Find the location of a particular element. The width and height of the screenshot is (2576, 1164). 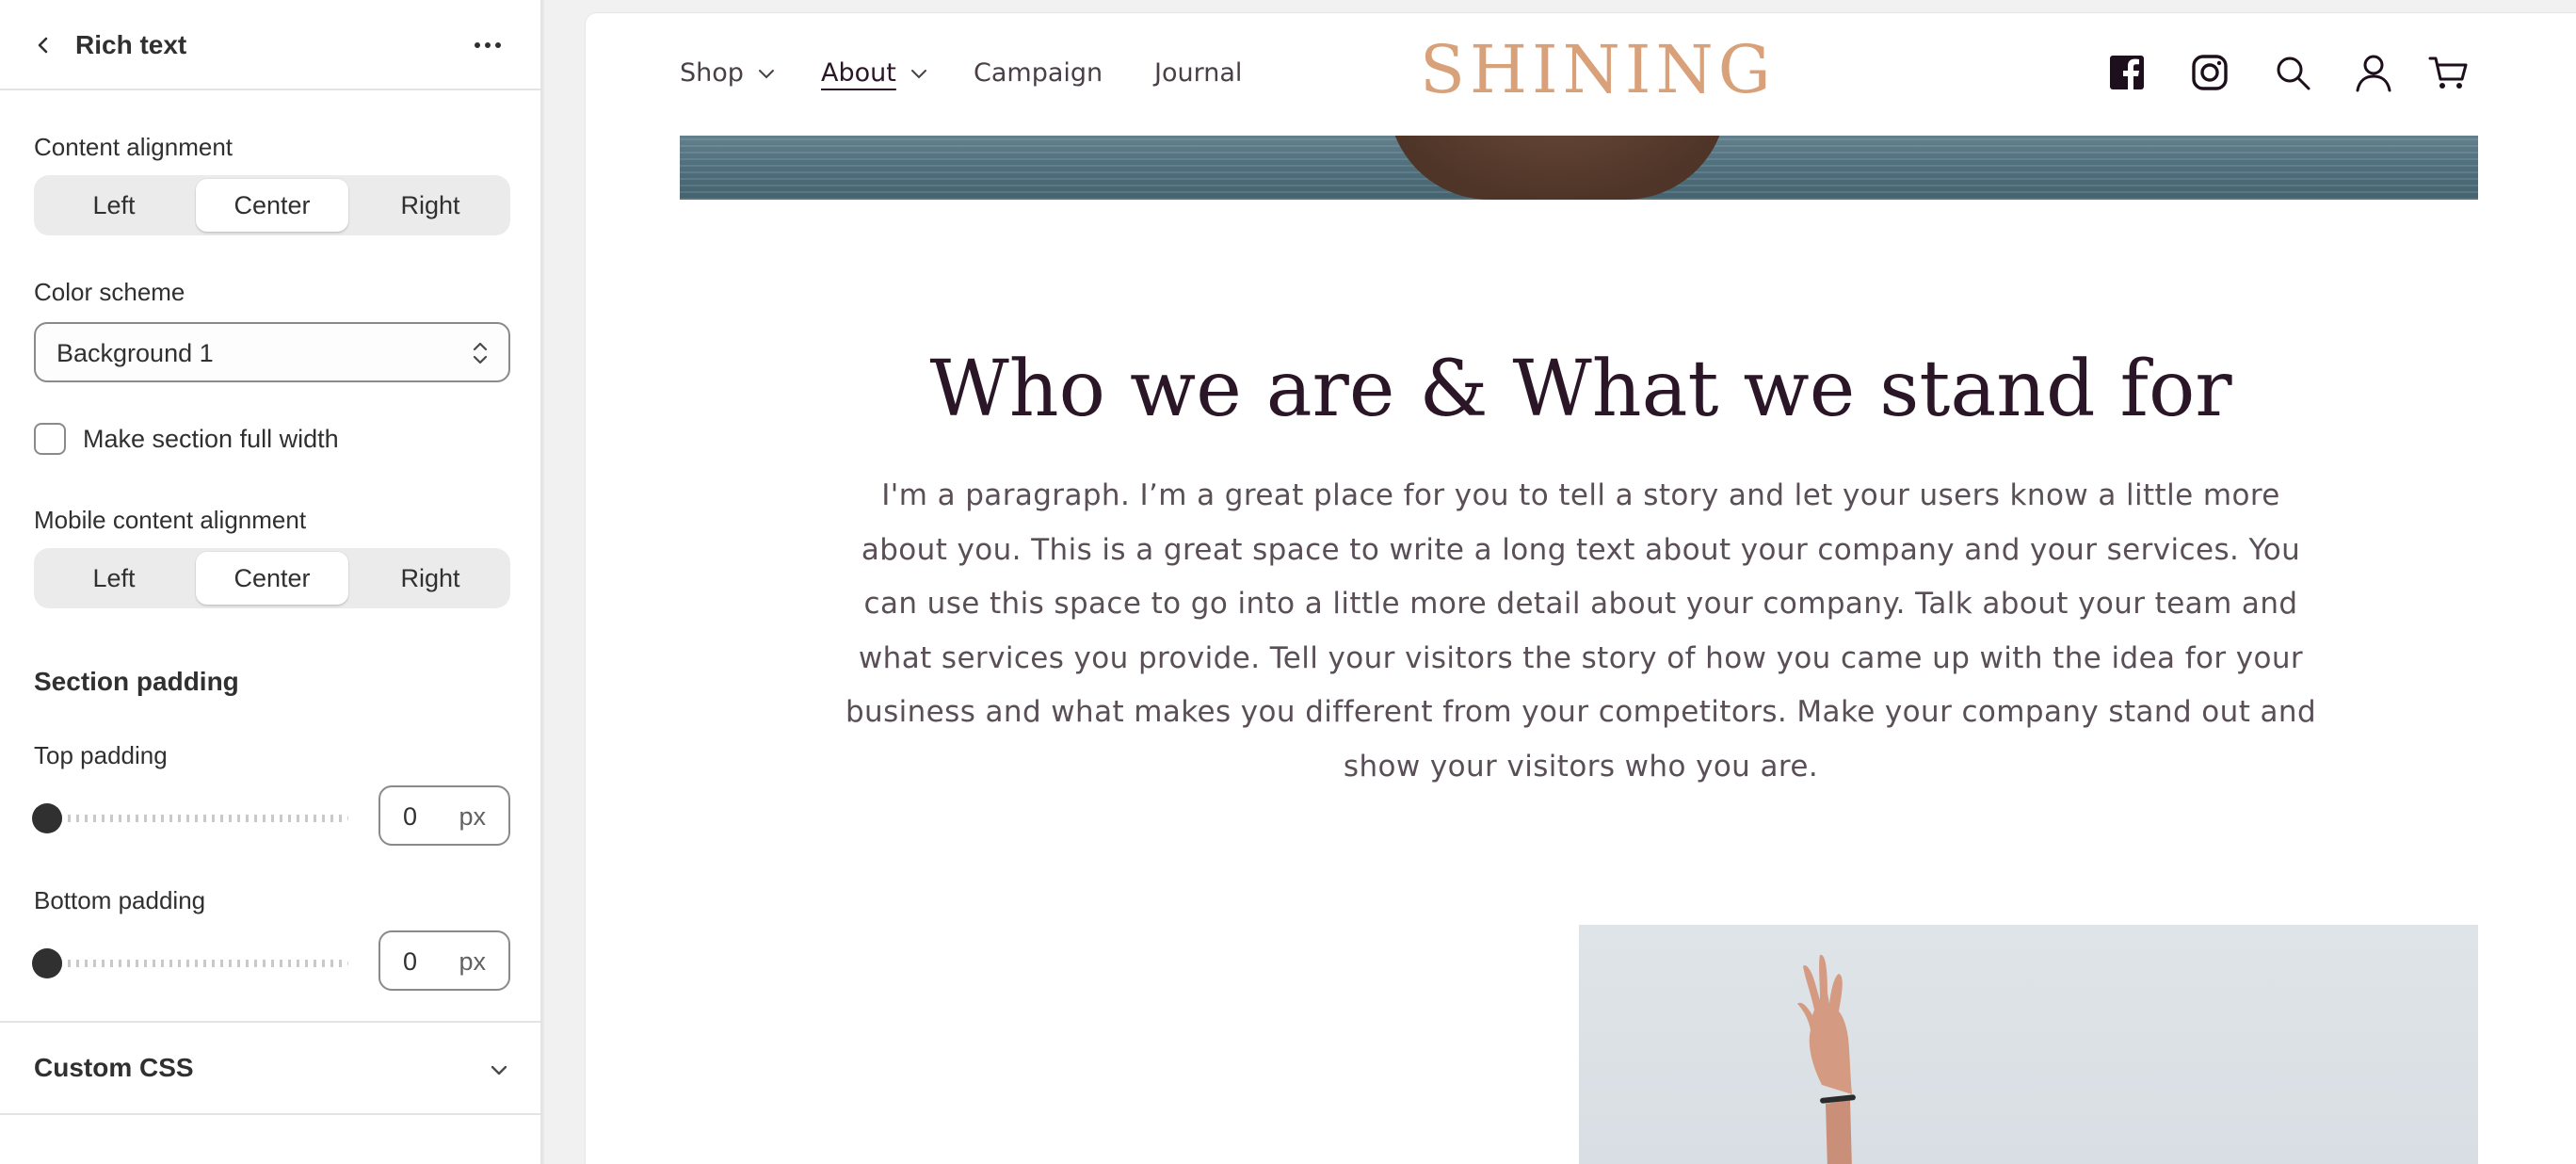

color-scheme-value: Background 1 is located at coordinates (135, 353).